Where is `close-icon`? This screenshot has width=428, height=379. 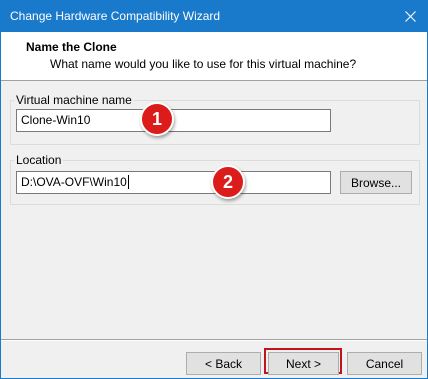
close-icon is located at coordinates (410, 16).